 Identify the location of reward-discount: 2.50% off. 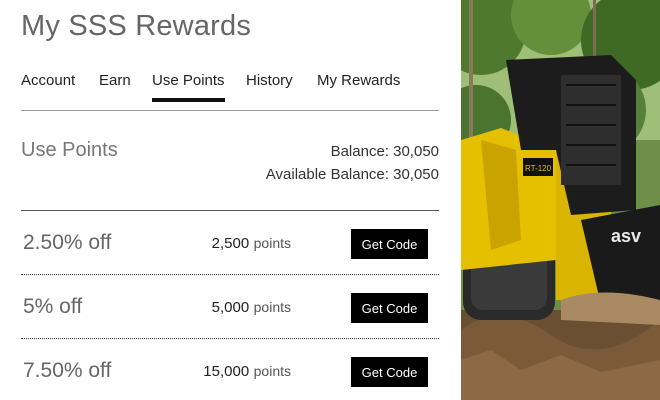
(67, 242).